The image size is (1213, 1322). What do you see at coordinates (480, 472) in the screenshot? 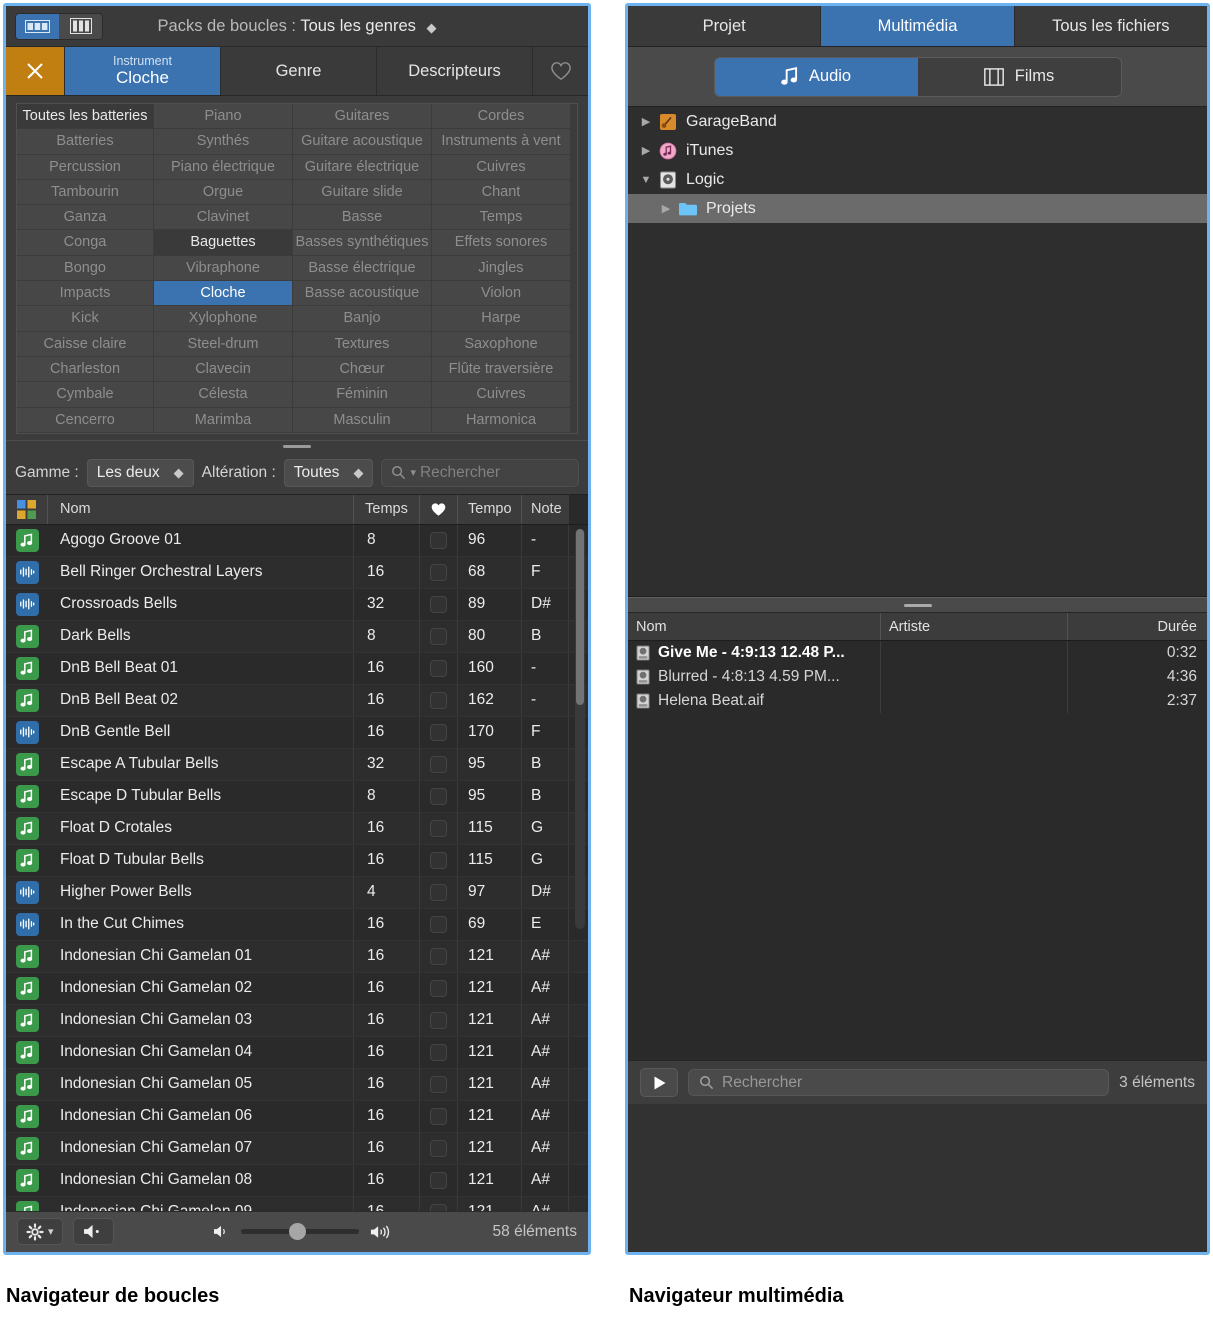
I see `loop-search-input: ▾ Rechercher` at bounding box center [480, 472].